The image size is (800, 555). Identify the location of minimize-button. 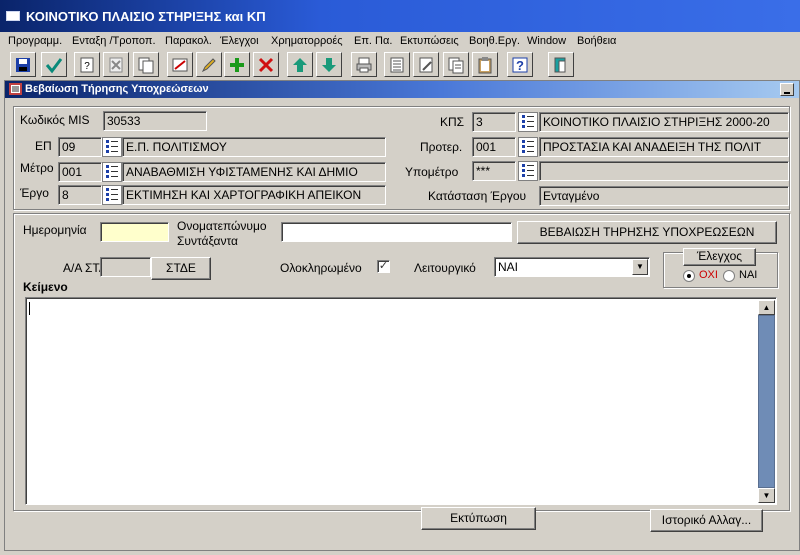
(787, 89).